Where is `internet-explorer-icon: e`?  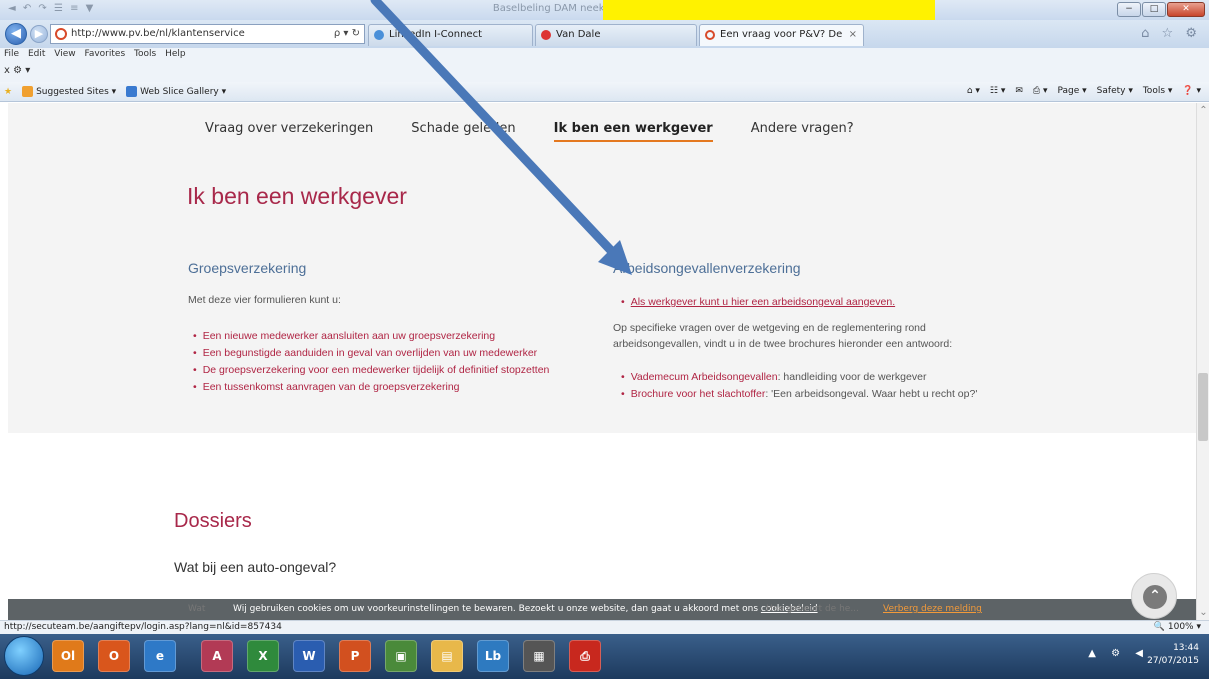 internet-explorer-icon: e is located at coordinates (160, 656).